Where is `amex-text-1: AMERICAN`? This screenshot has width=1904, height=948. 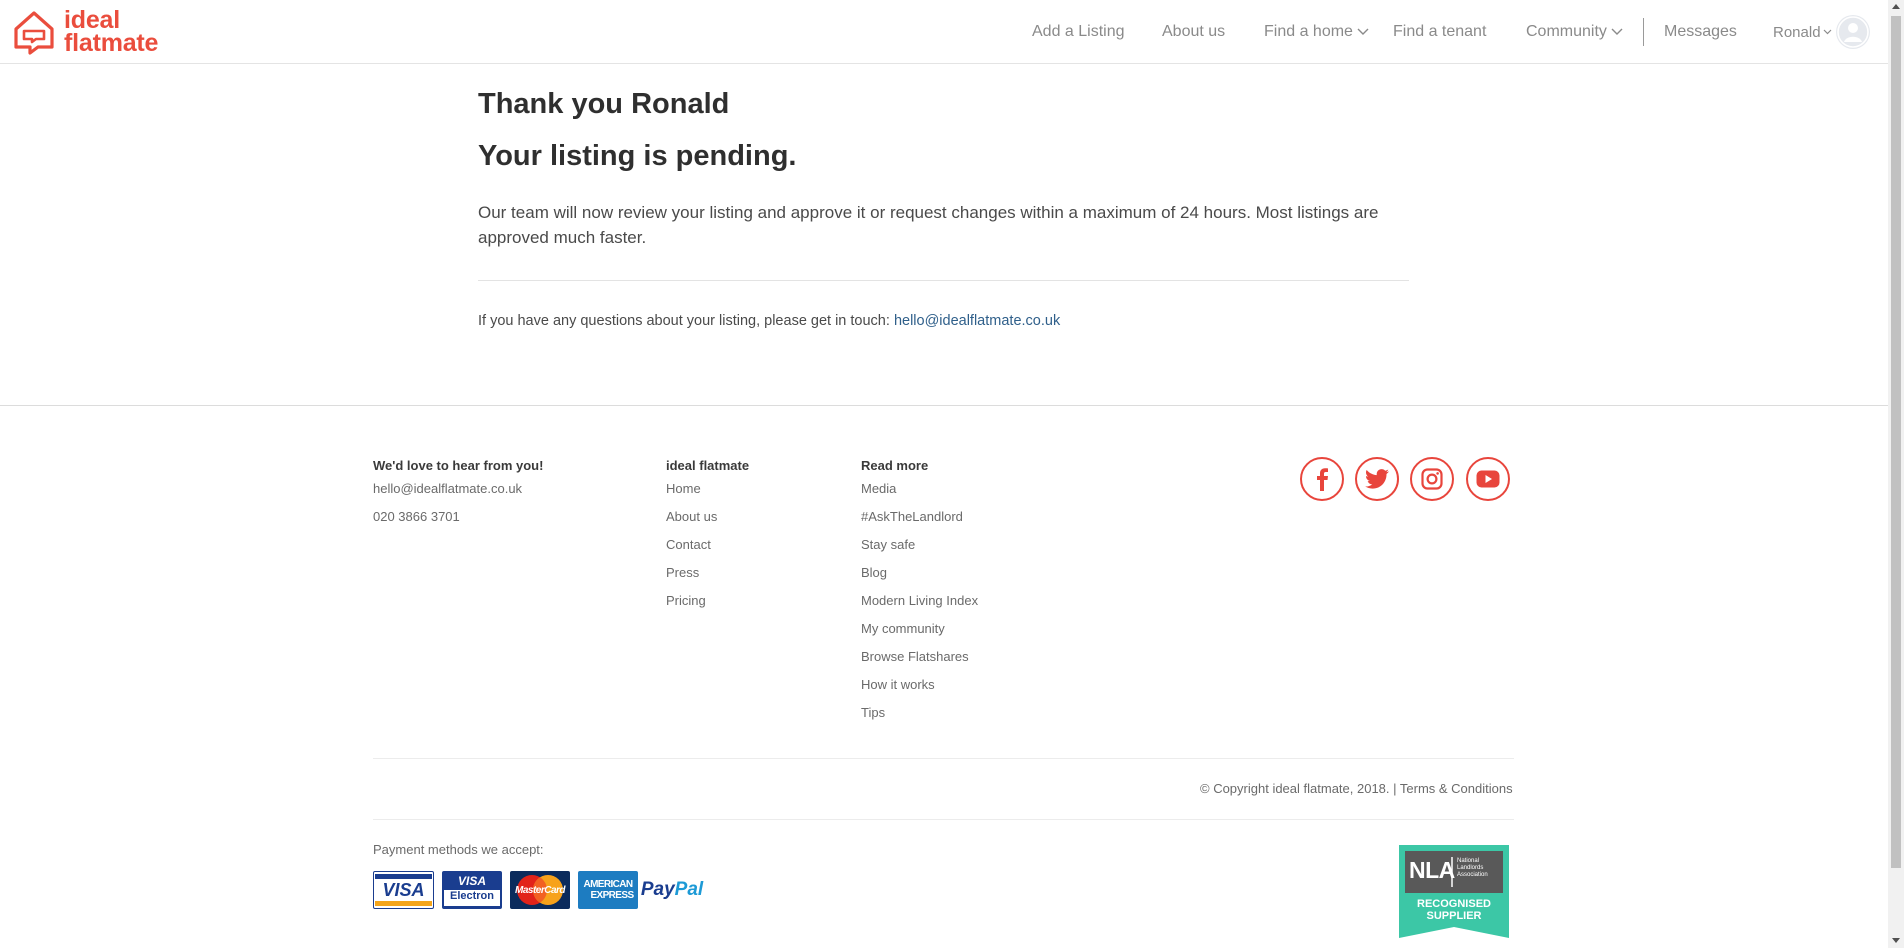 amex-text-1: AMERICAN is located at coordinates (608, 884).